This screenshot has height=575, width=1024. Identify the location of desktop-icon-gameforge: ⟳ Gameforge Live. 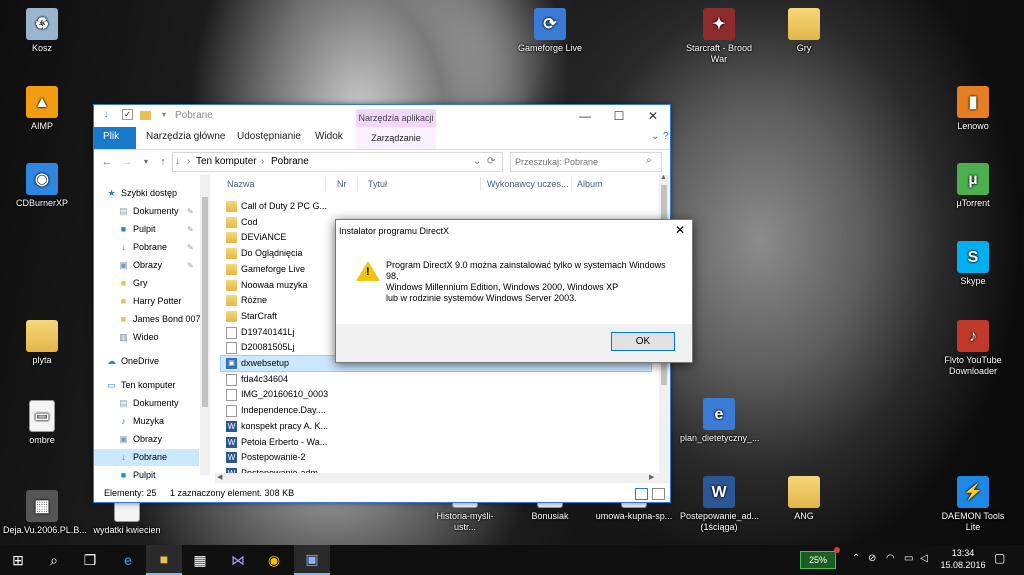
(550, 31).